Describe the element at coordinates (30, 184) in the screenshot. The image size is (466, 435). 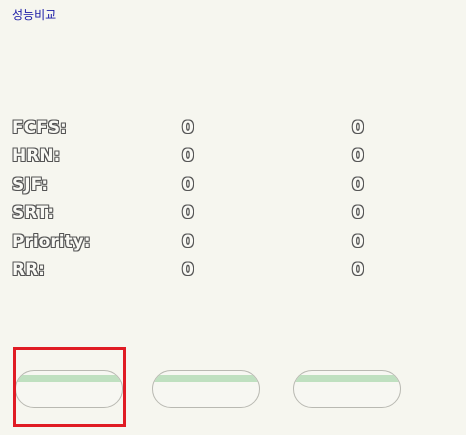
I see `row-label: SJF:` at that location.